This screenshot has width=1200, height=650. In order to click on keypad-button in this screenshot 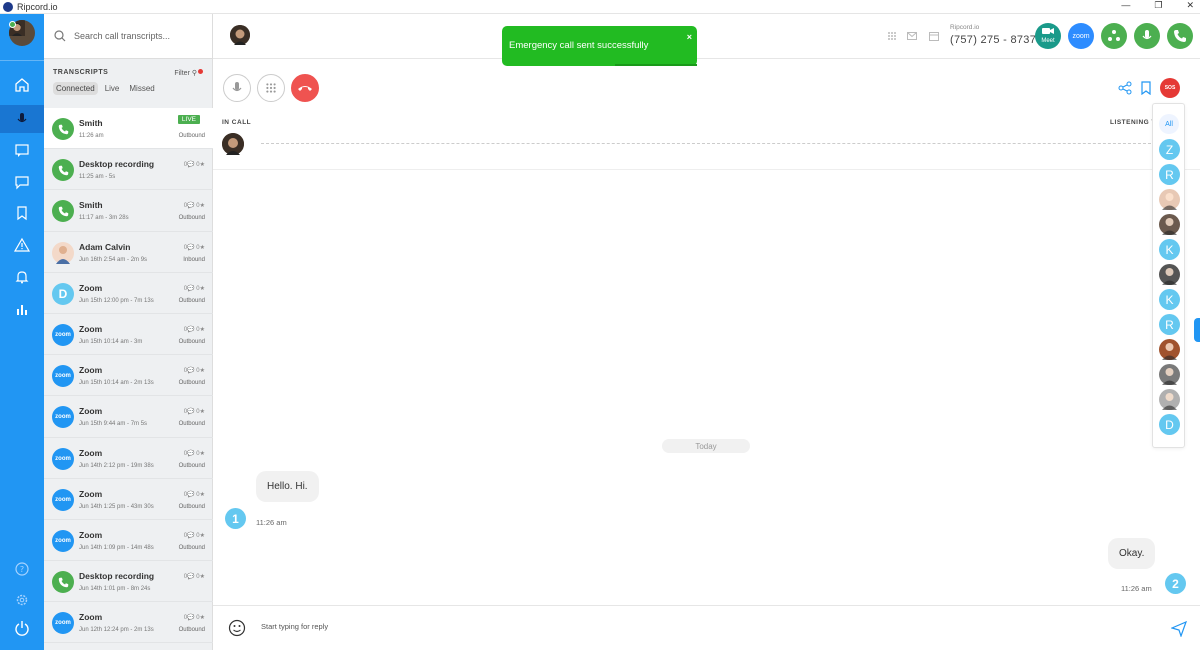, I will do `click(271, 88)`.